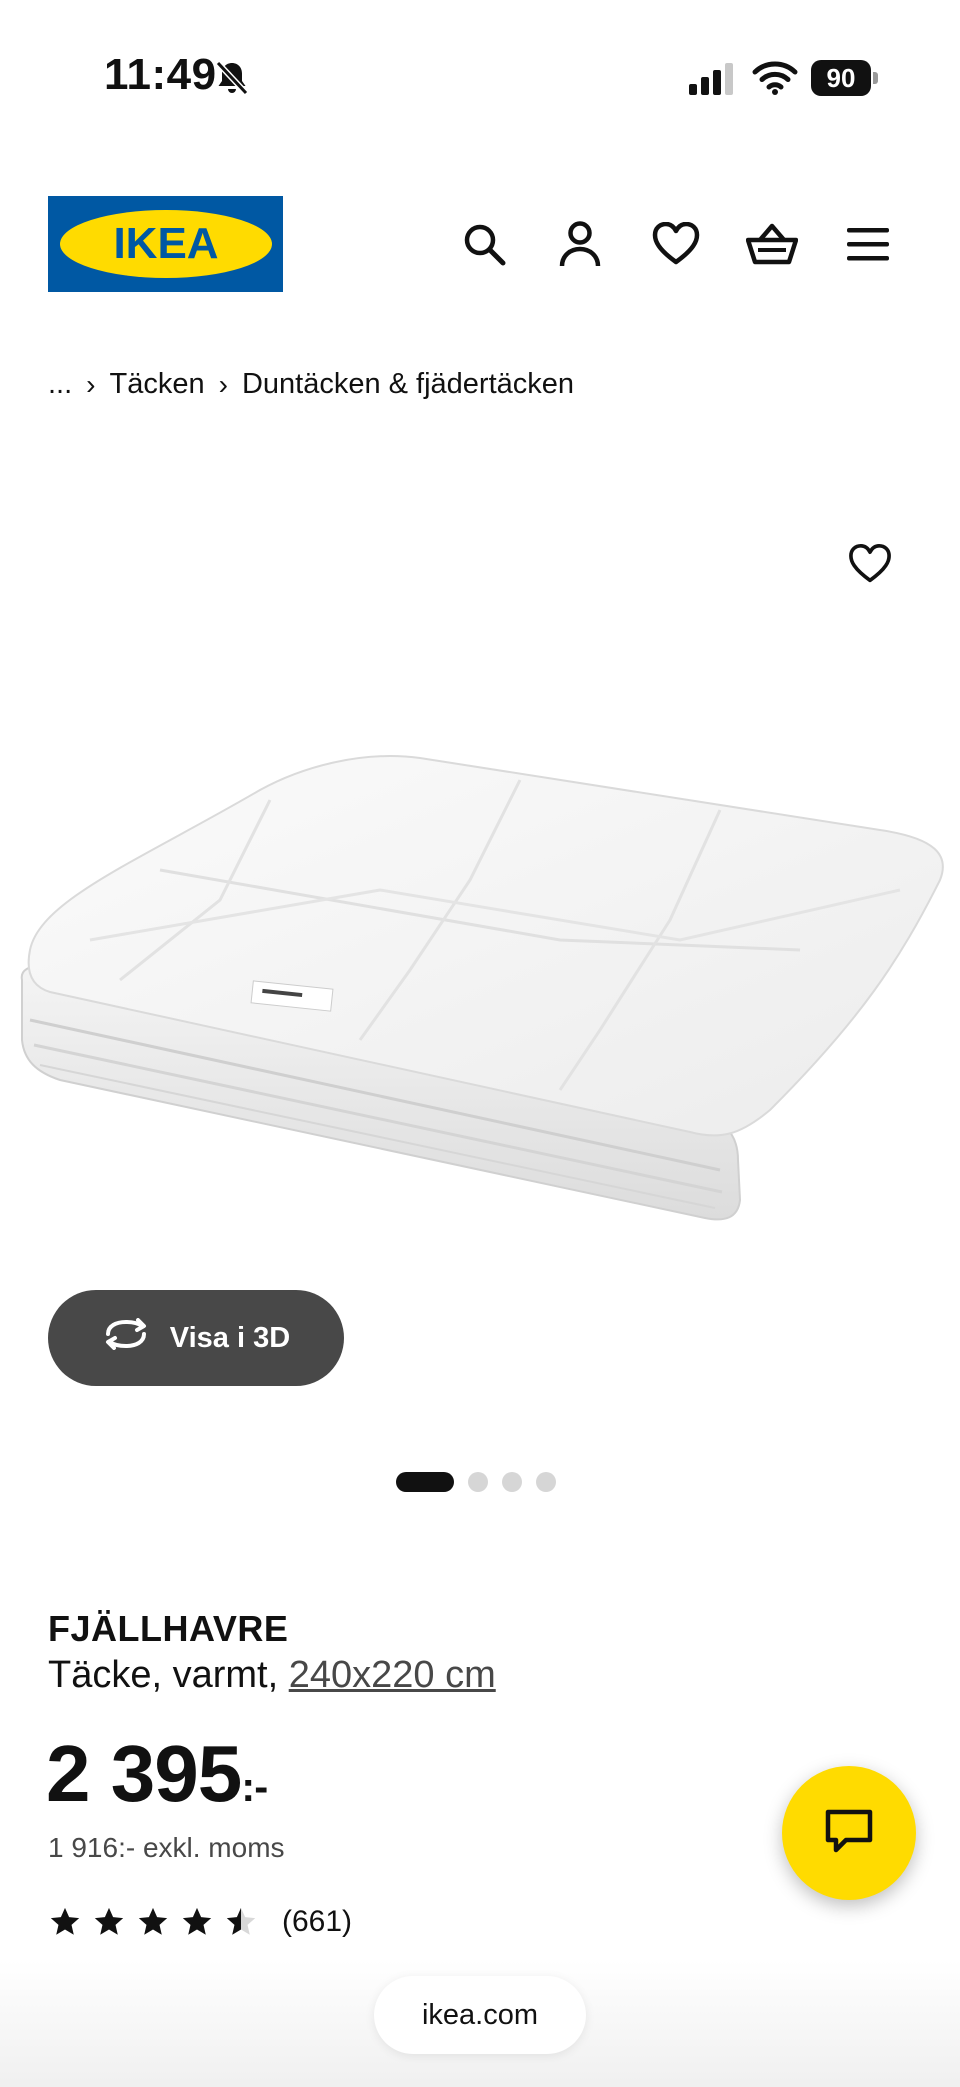  I want to click on breadcrumb-item-duntacken: Duntäcken & fjädertäcken, so click(408, 384).